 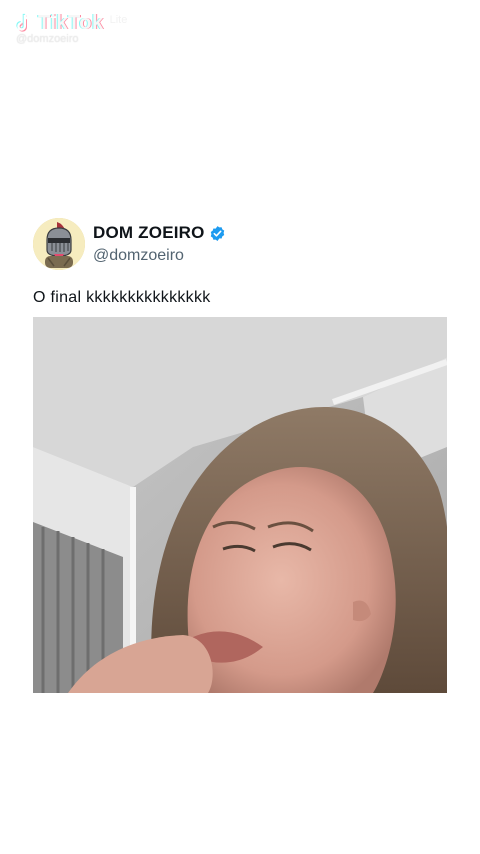 I want to click on avatar-knight-icon, so click(x=59, y=244).